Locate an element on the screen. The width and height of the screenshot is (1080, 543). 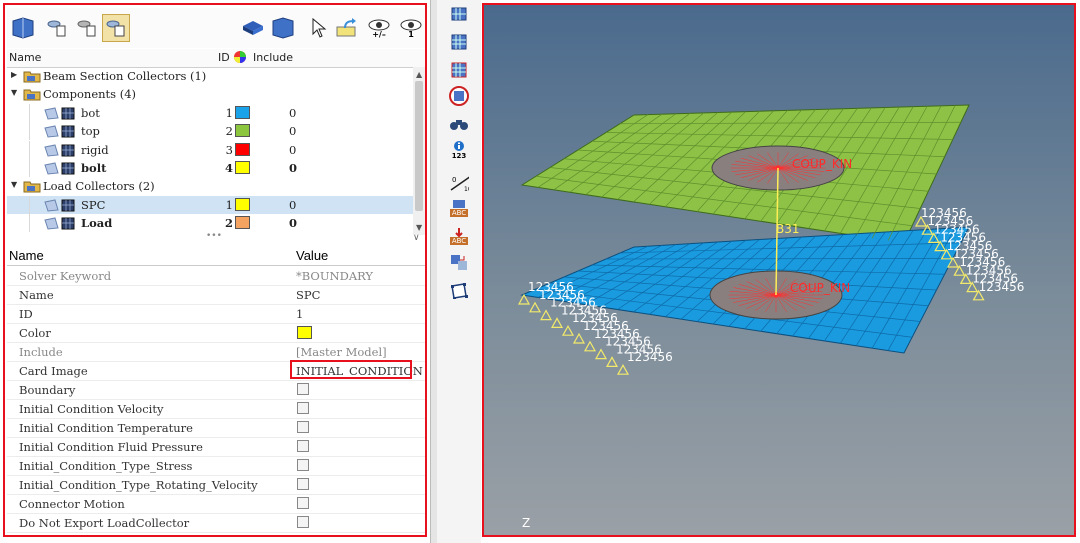
property-row: Color is located at coordinates (216, 333).